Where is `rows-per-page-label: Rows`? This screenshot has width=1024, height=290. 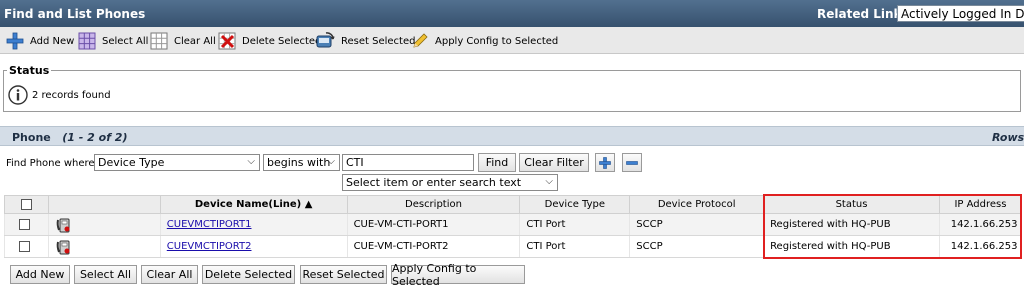
rows-per-page-label: Rows is located at coordinates (1008, 137).